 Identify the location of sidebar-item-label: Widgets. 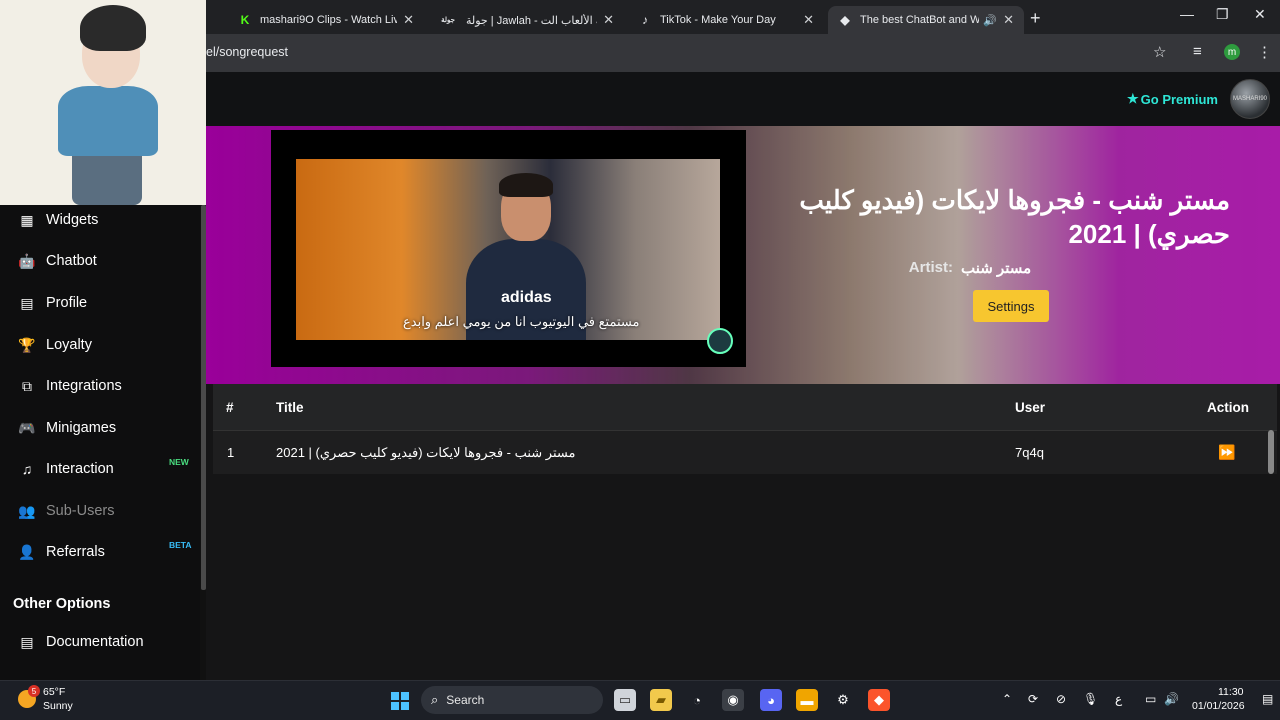
(72, 220).